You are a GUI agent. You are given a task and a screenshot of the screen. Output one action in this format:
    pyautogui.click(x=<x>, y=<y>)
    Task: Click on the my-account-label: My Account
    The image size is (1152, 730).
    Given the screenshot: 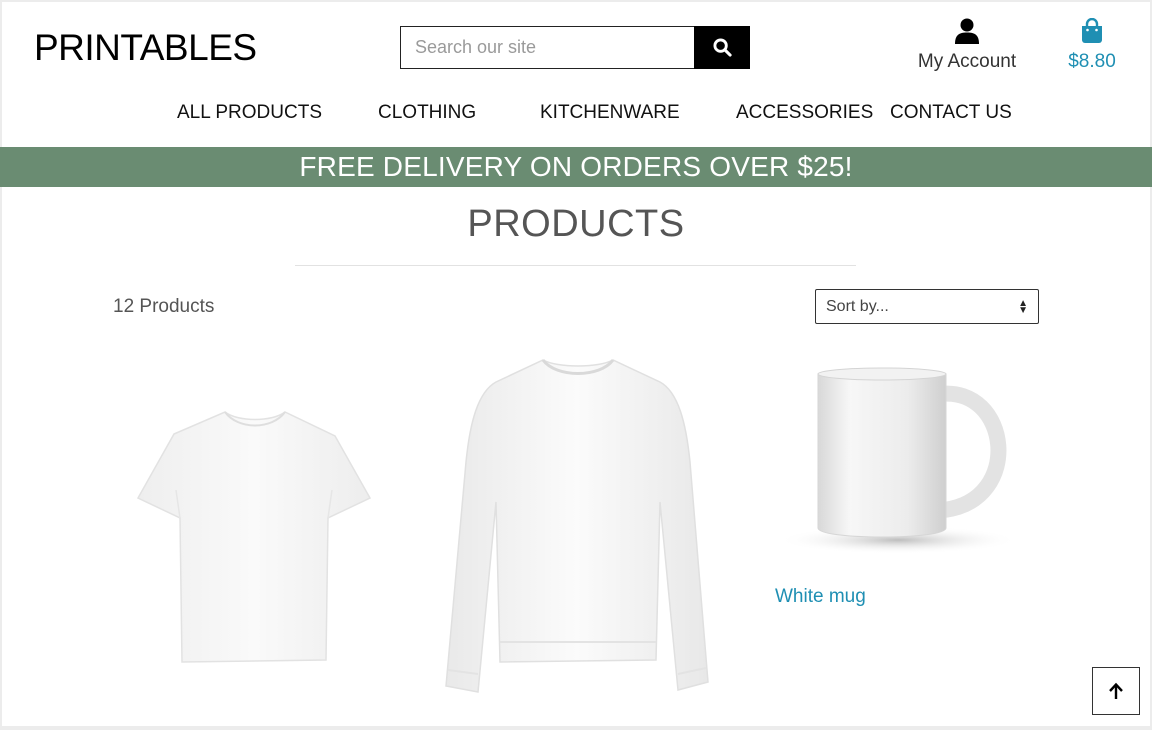 What is the action you would take?
    pyautogui.click(x=967, y=61)
    